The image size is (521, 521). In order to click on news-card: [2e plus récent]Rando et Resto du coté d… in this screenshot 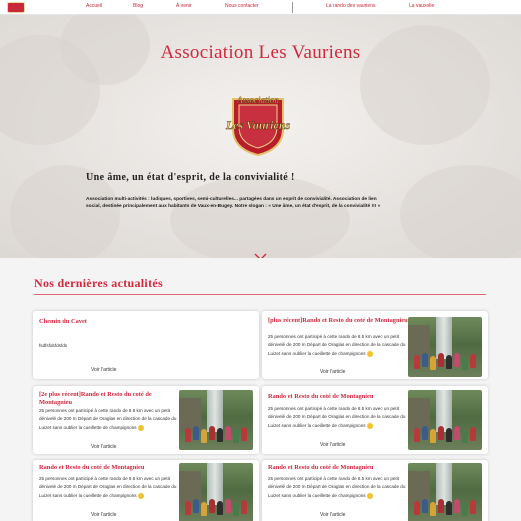, I will do `click(146, 420)`.